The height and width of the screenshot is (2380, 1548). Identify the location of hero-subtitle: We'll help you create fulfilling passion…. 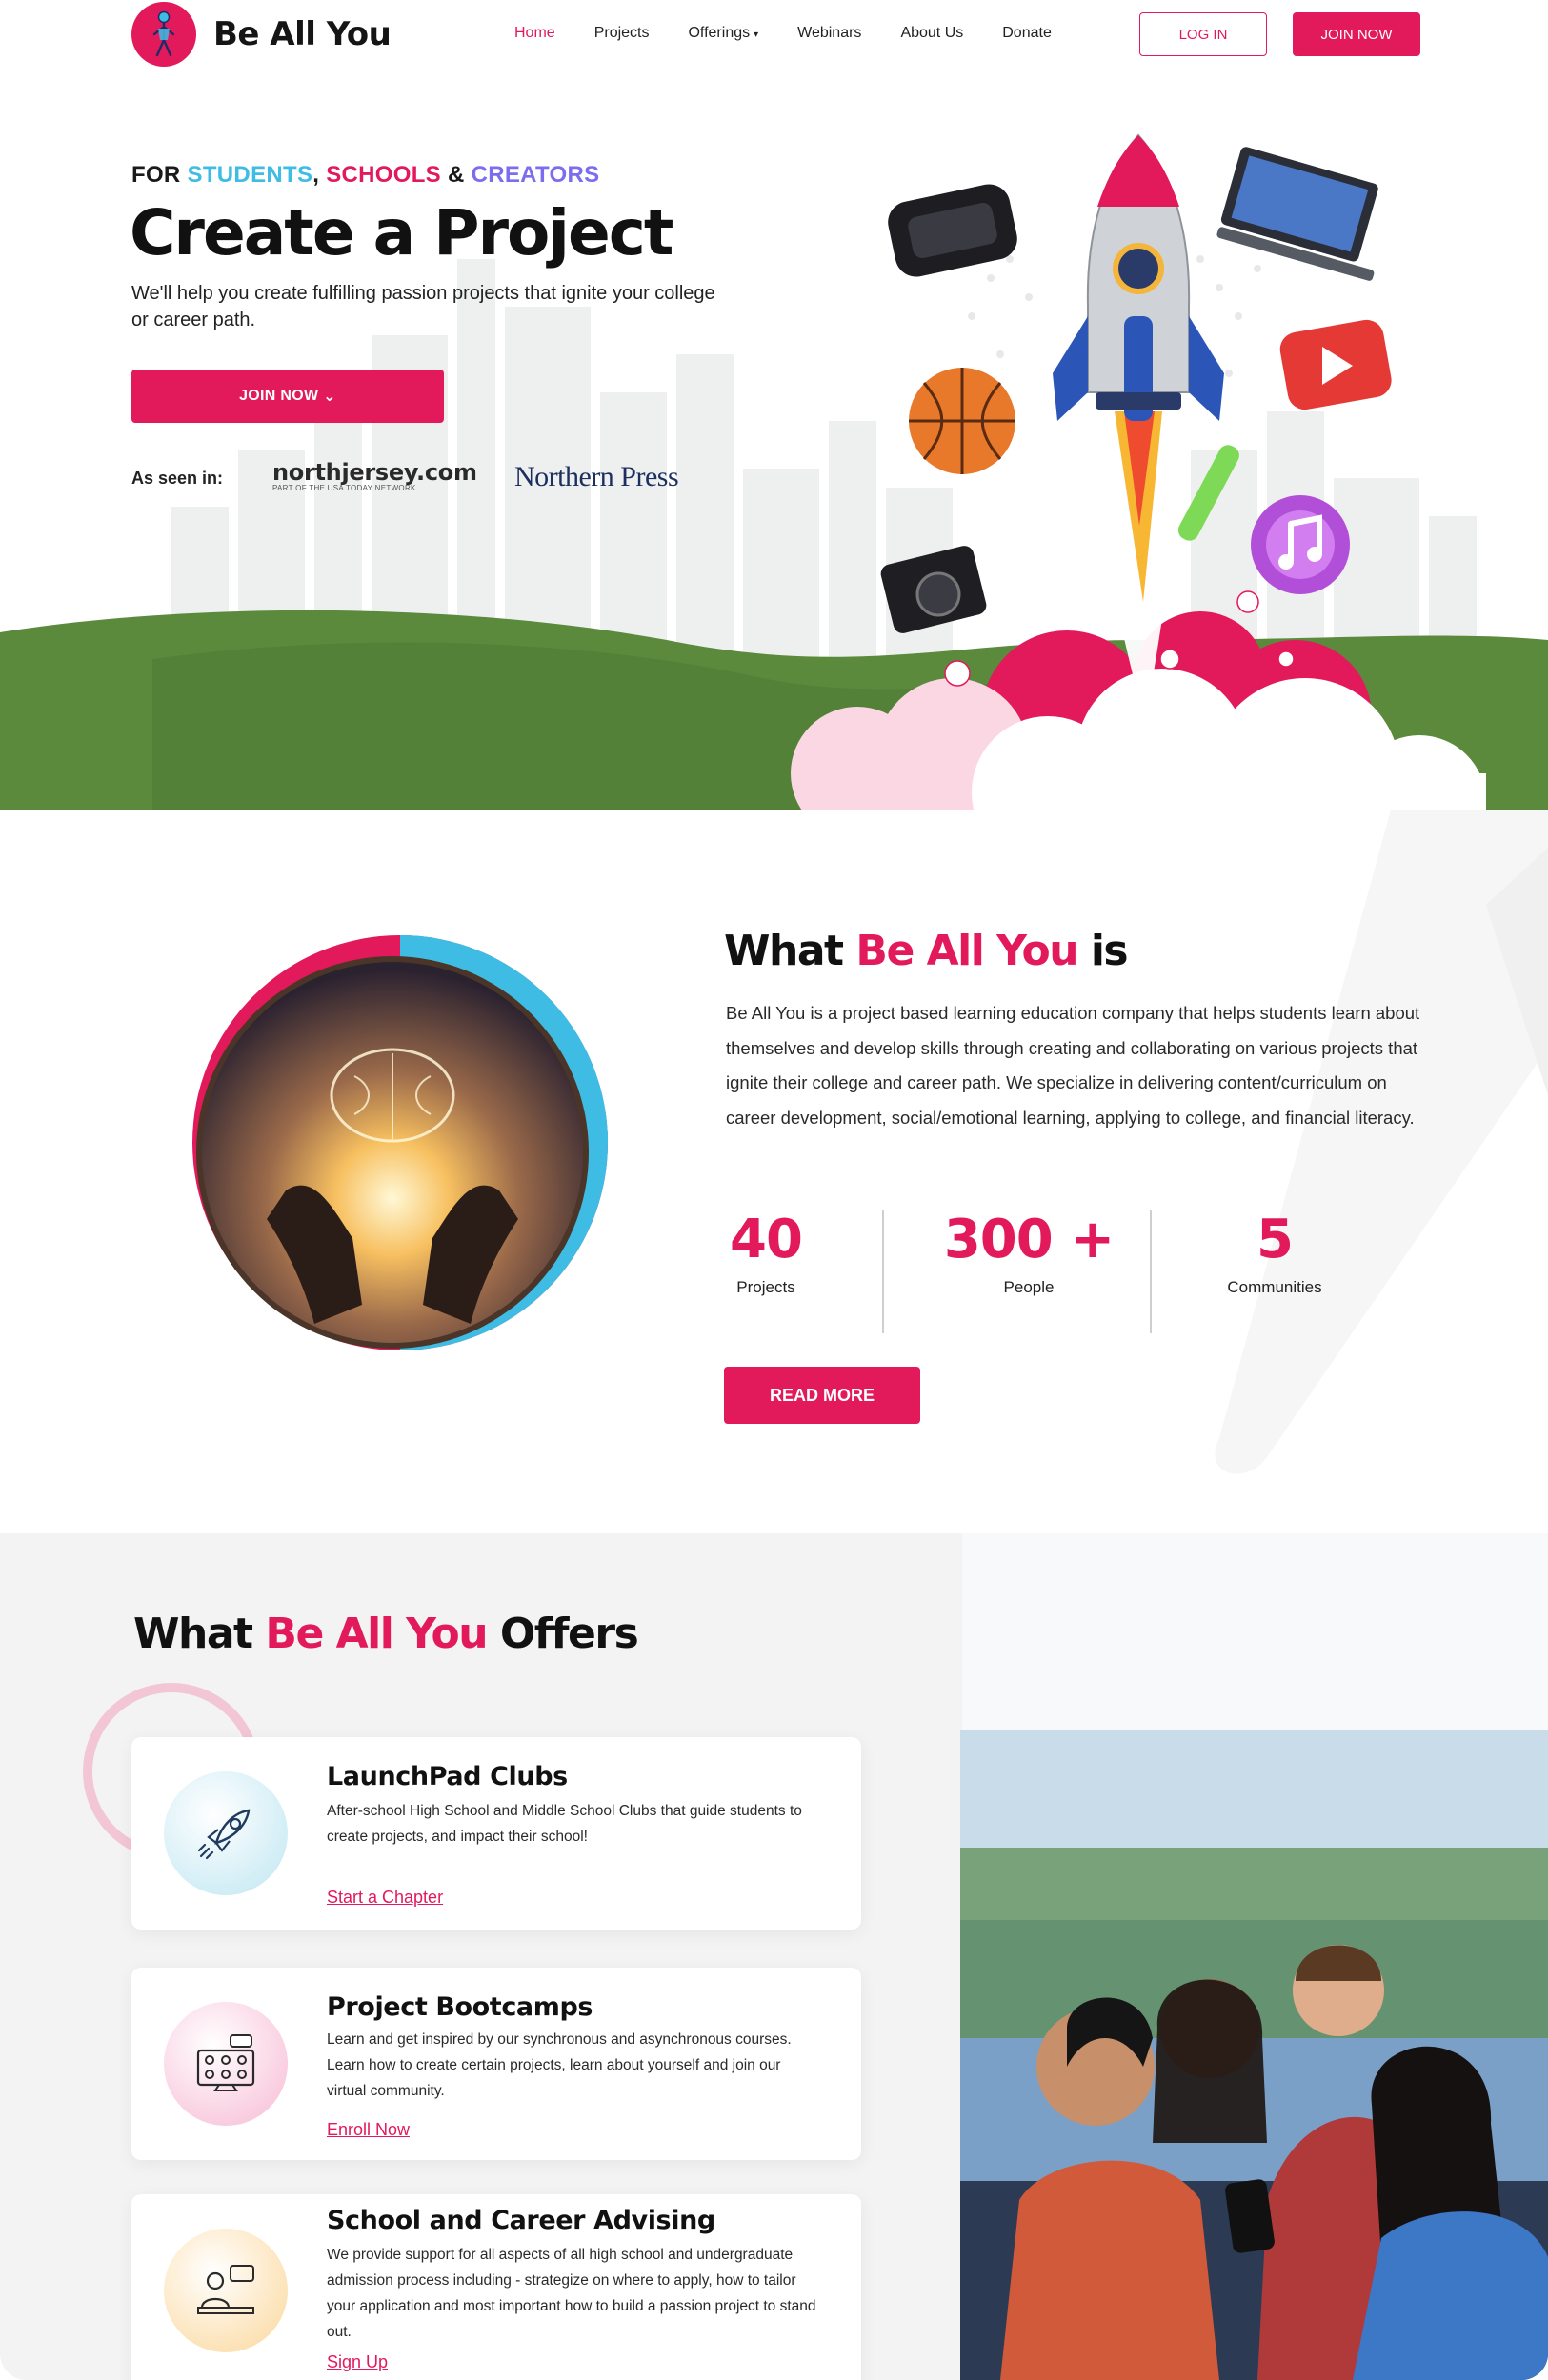
(423, 306).